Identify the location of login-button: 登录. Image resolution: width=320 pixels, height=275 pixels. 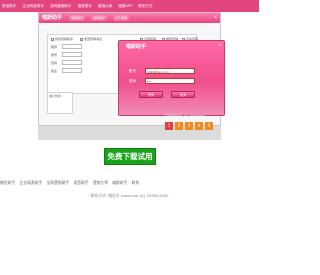
(151, 94).